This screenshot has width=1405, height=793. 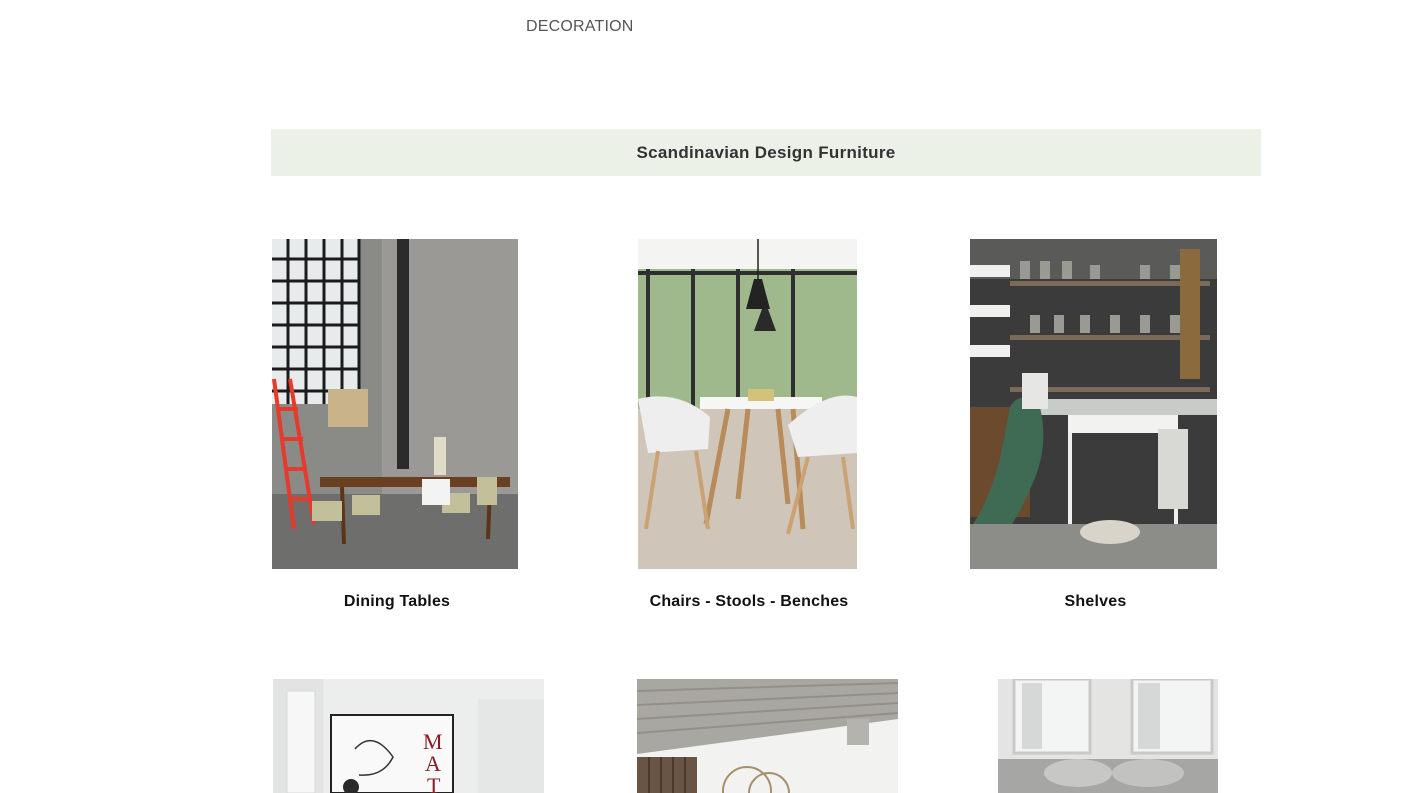 What do you see at coordinates (767, 736) in the screenshot?
I see `concrete-ceiling-room-photo` at bounding box center [767, 736].